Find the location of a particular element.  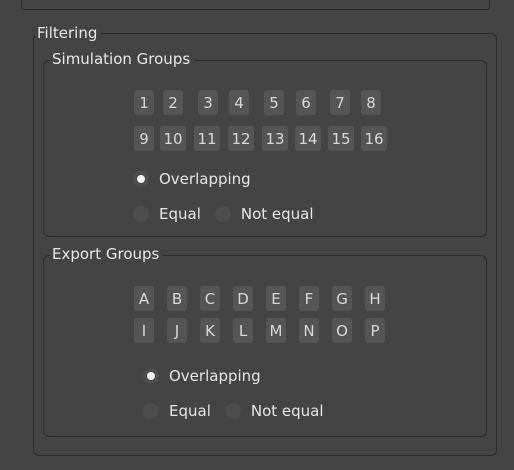

simulation-groups-title: Simulation Groups is located at coordinates (122, 59).